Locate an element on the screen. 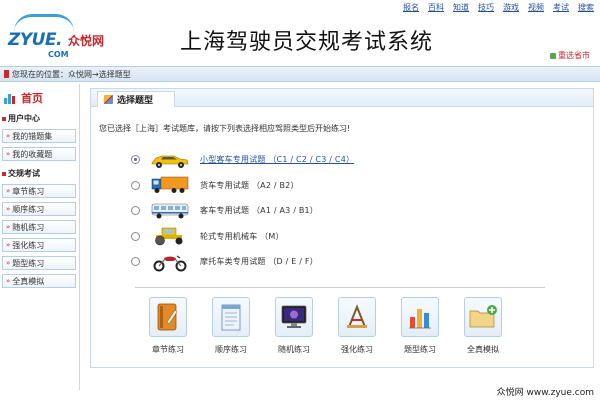 This screenshot has width=600, height=400. license-option-label: 客车专用试题 （A1 / A3 / B1） is located at coordinates (259, 211).